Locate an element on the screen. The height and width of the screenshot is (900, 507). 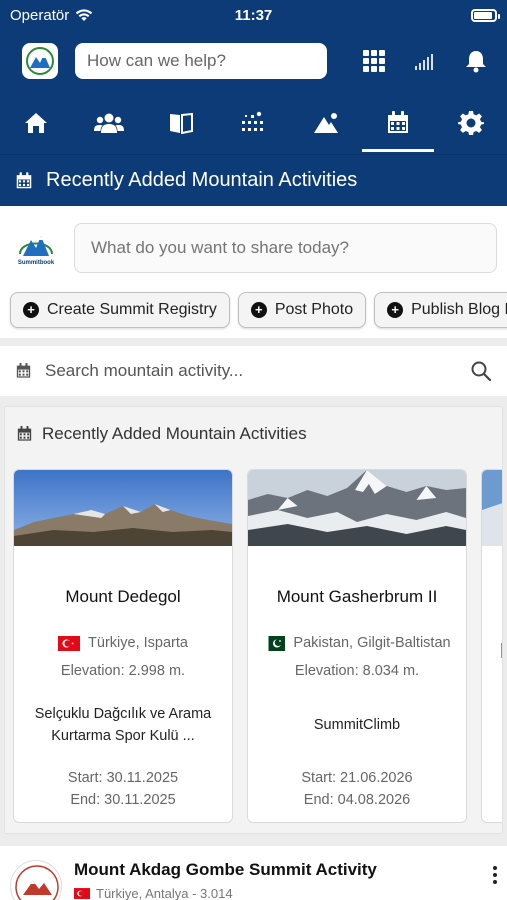
club-logo-icon is located at coordinates (36, 881).